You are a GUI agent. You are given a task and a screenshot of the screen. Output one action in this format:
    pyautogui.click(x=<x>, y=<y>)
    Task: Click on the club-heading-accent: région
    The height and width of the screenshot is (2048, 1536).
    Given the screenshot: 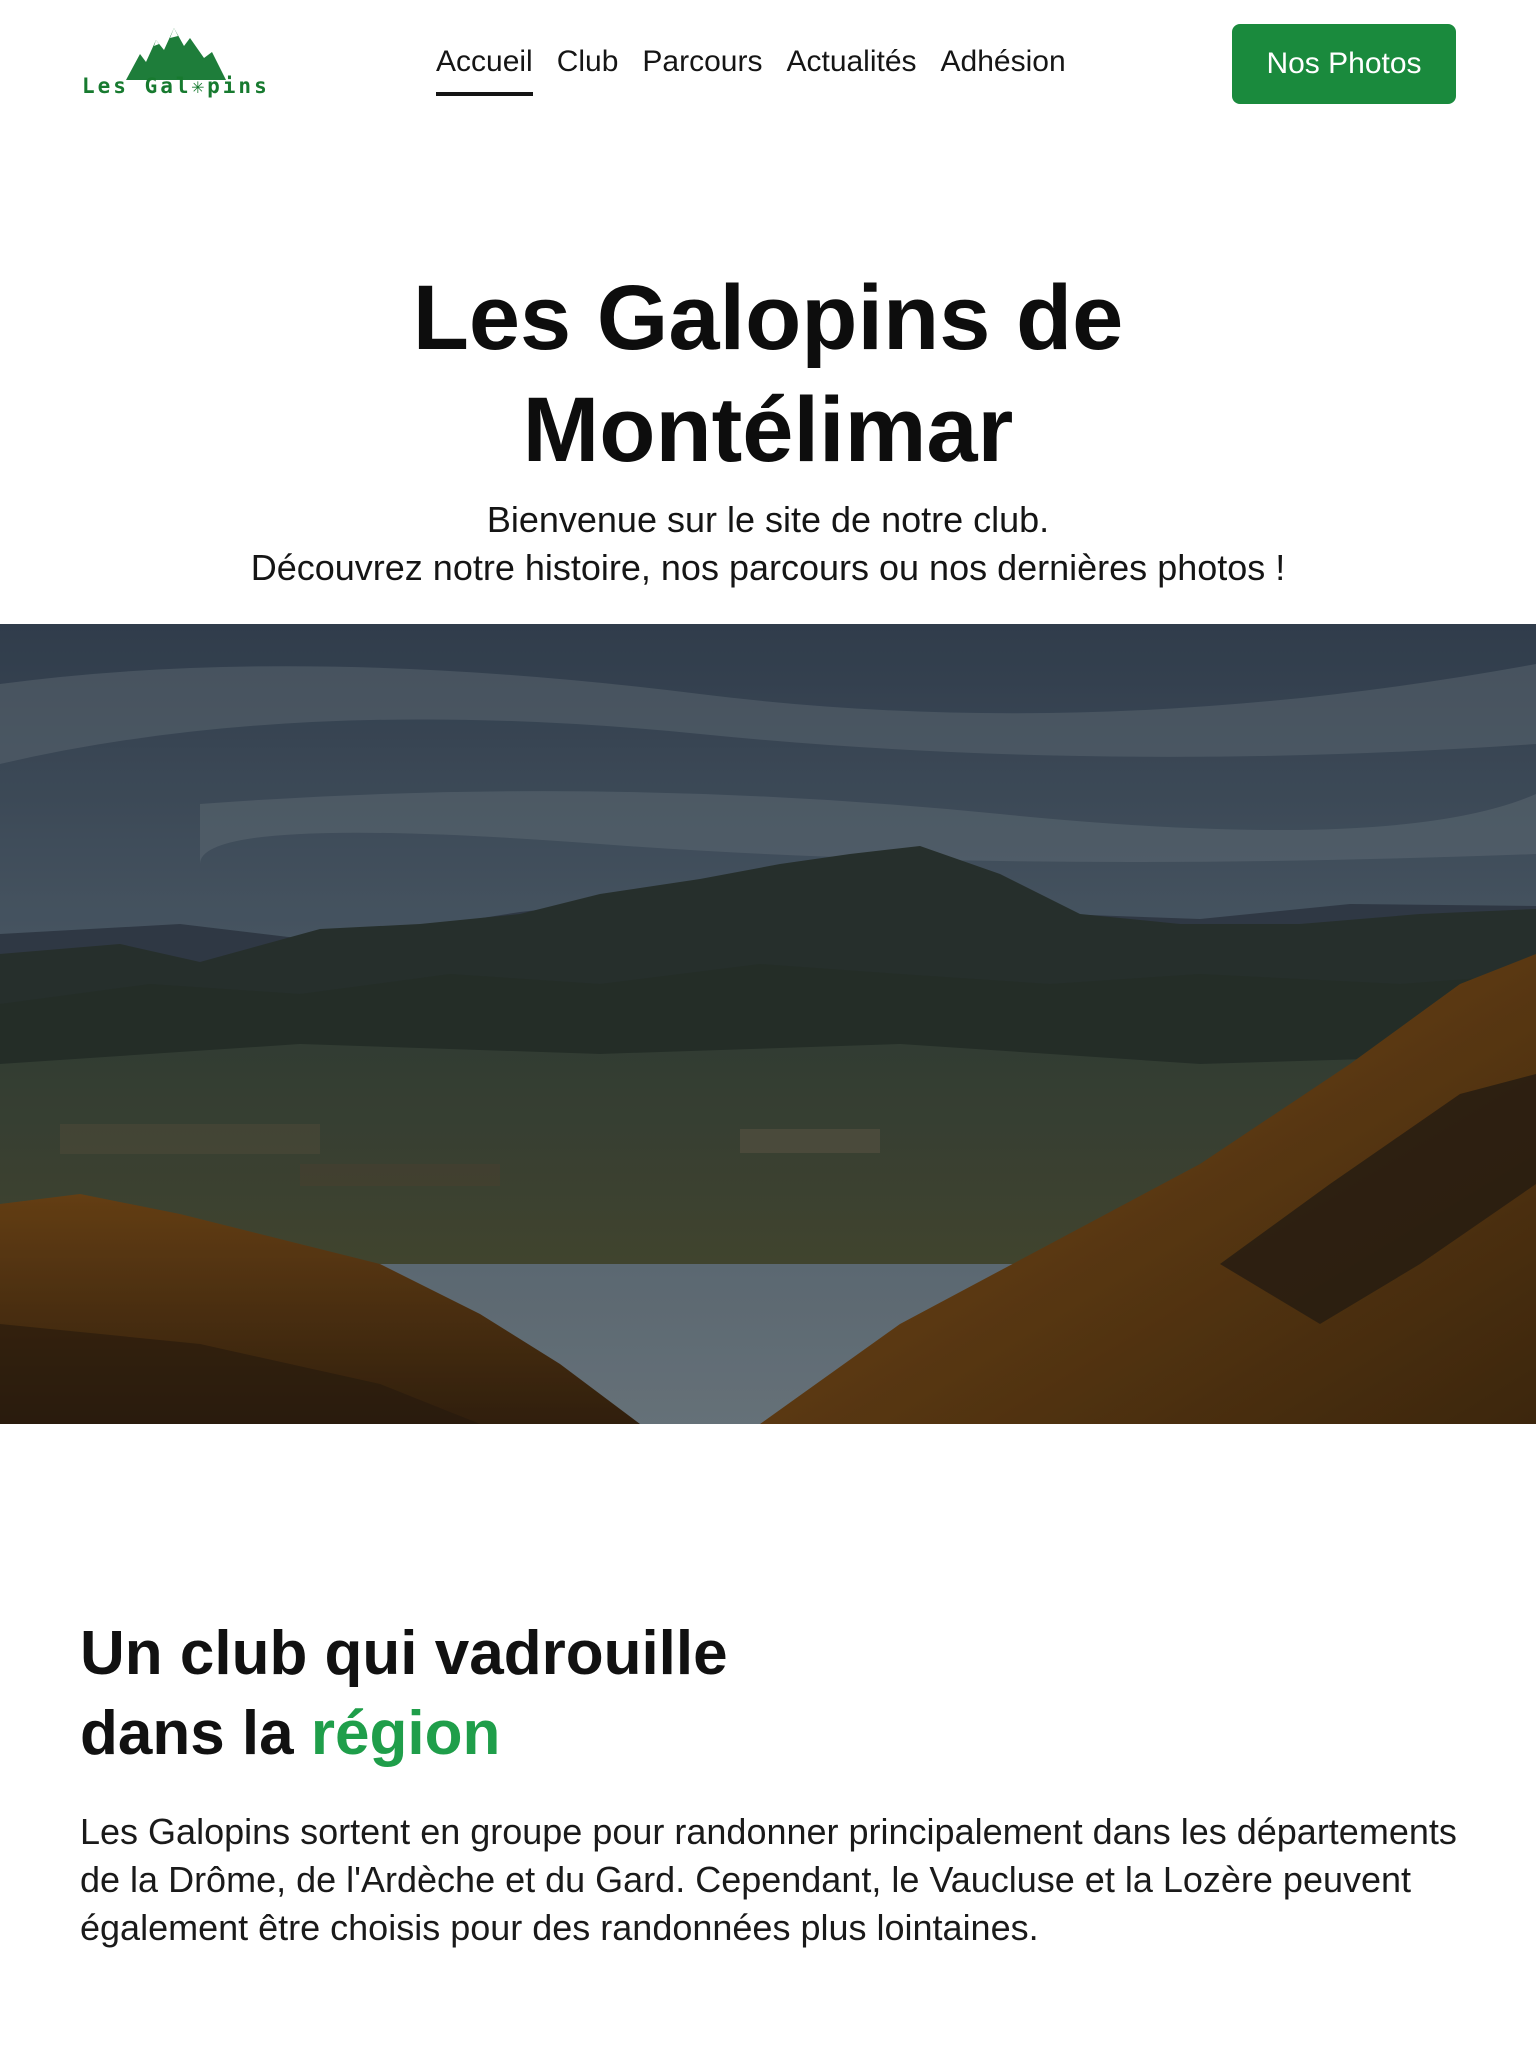 What is the action you would take?
    pyautogui.click(x=405, y=1733)
    